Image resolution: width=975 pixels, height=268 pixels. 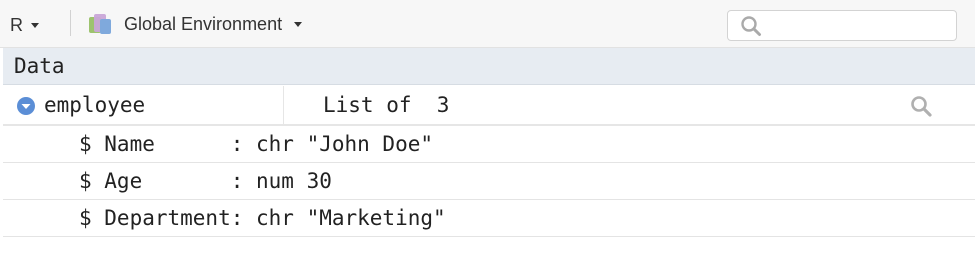 I want to click on search-box, so click(x=842, y=25).